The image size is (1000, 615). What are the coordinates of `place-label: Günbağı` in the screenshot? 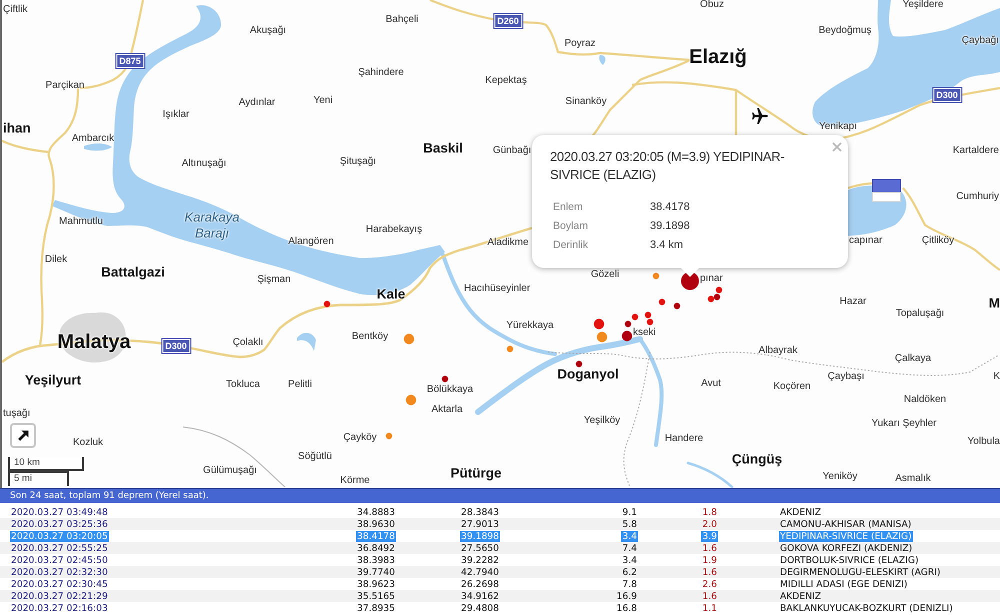 It's located at (512, 151).